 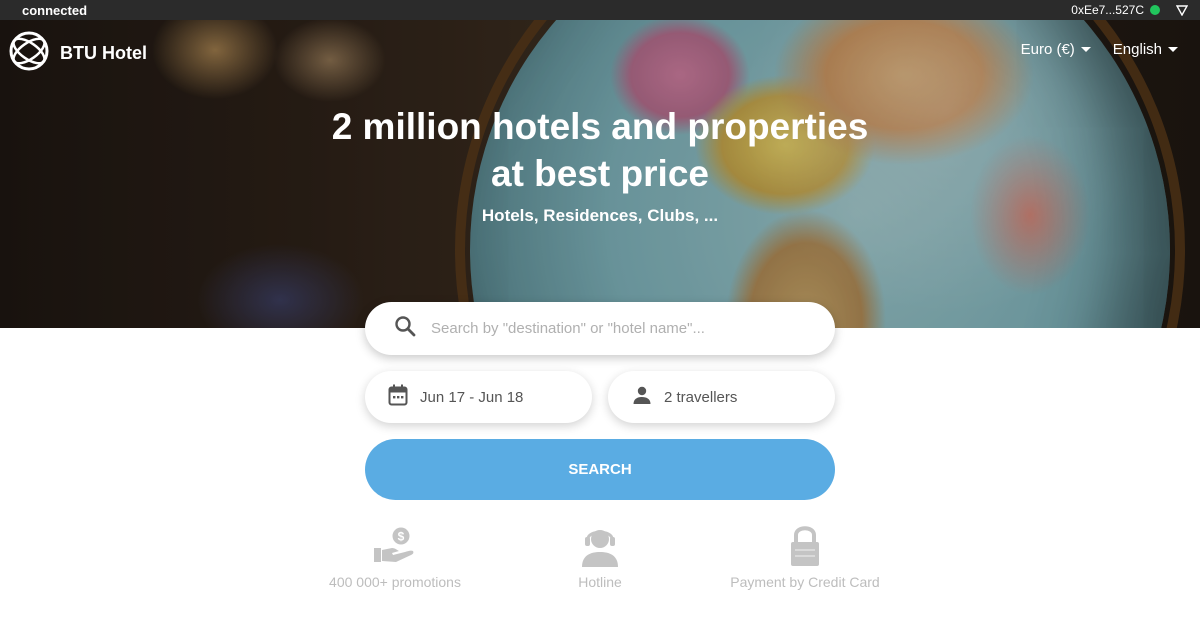 What do you see at coordinates (805, 546) in the screenshot?
I see `lock-icon` at bounding box center [805, 546].